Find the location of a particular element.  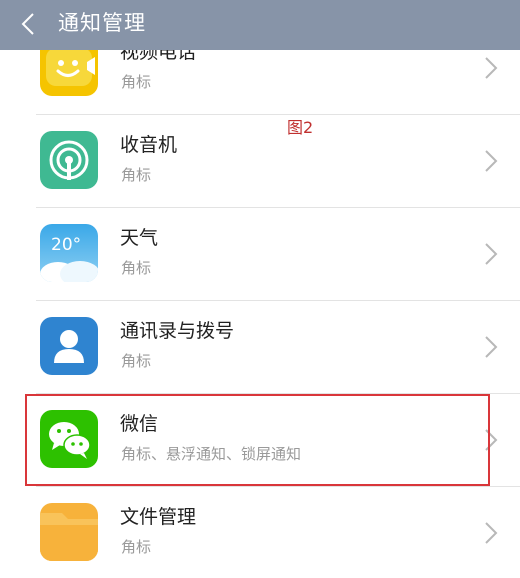

app-name: 通讯录与拨号 is located at coordinates (177, 331).